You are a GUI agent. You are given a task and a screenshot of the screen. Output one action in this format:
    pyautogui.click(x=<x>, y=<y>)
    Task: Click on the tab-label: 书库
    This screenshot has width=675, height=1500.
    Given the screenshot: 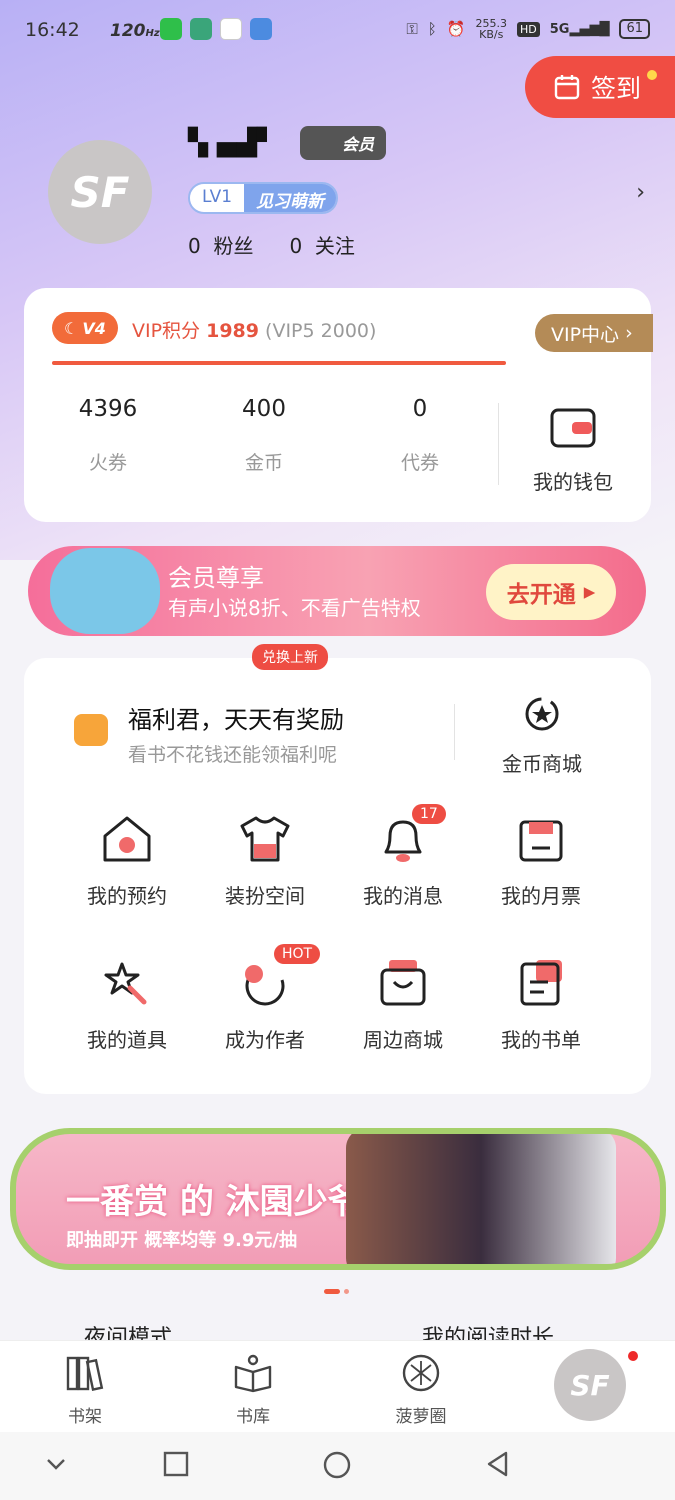 What is the action you would take?
    pyautogui.click(x=253, y=1417)
    